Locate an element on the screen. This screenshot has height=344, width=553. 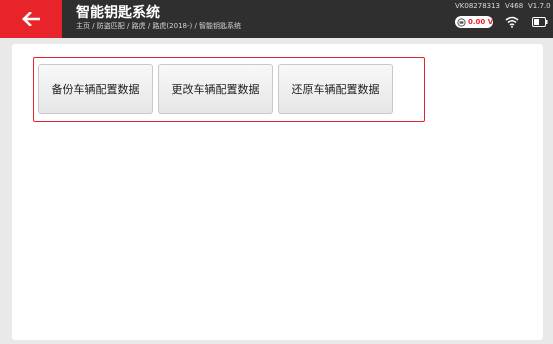
back-button is located at coordinates (31, 19).